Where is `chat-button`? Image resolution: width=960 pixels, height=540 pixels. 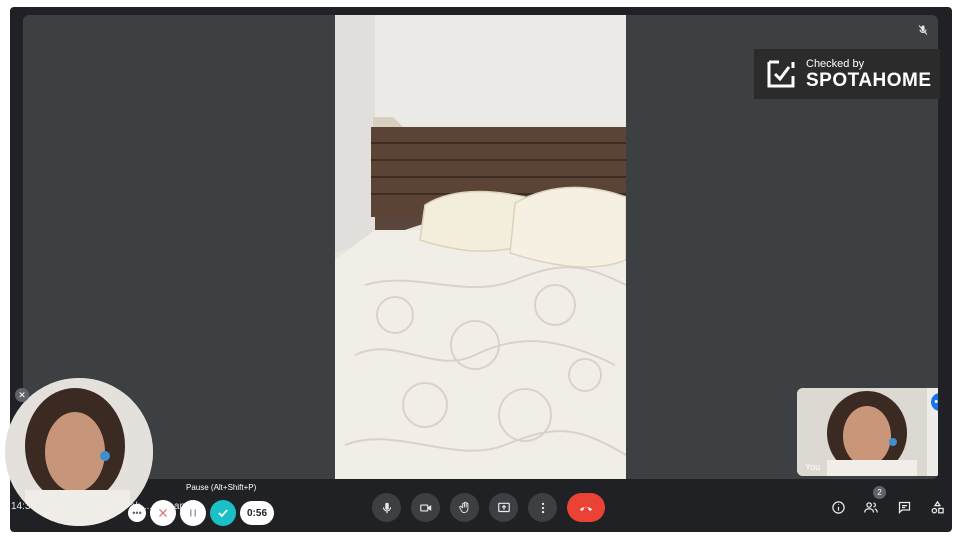 chat-button is located at coordinates (904, 507).